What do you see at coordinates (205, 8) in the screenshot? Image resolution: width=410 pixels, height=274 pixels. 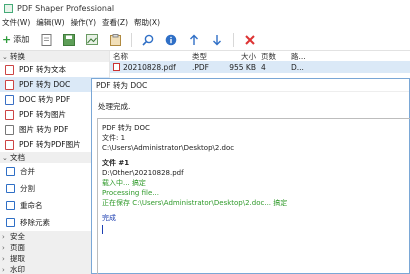 I see `title-bar: PDF Shaper Professional` at bounding box center [205, 8].